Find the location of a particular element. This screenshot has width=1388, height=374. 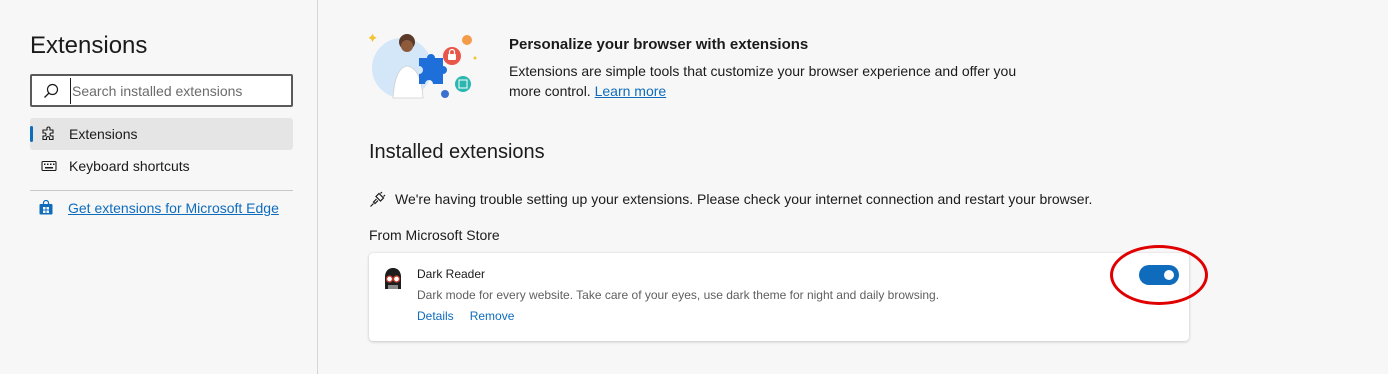

sidebar-title: Extensions is located at coordinates (89, 45).